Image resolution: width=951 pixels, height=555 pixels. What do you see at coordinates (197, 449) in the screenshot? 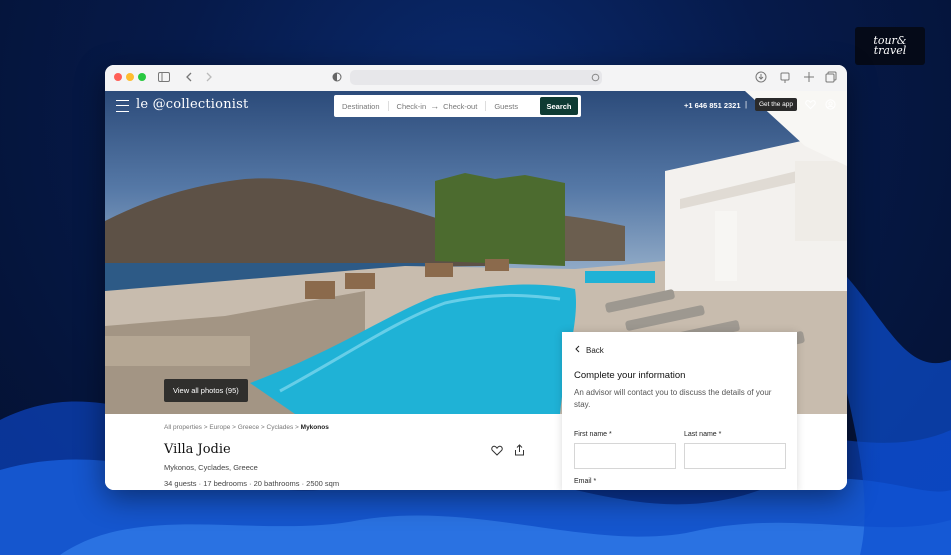
I see `property-title: Villa Jodie` at bounding box center [197, 449].